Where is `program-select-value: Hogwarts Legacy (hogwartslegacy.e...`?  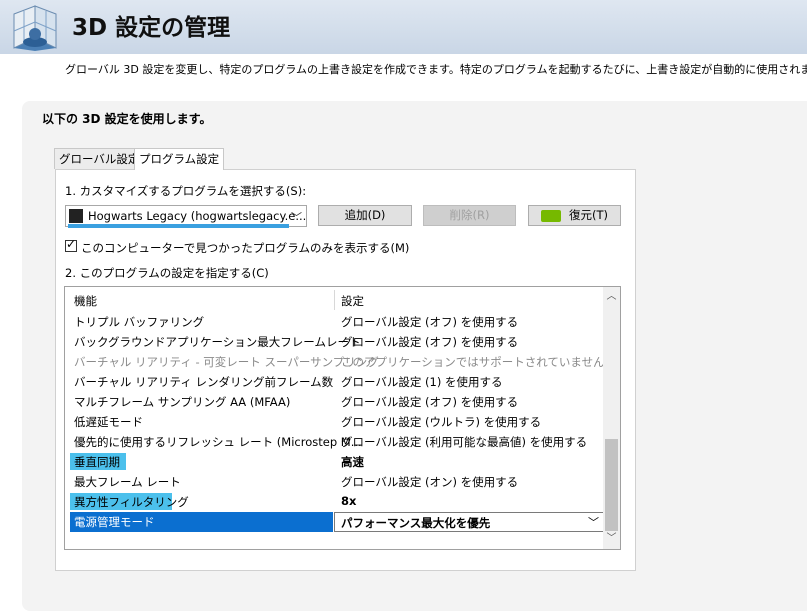
program-select-value: Hogwarts Legacy (hogwartslegacy.e... is located at coordinates (197, 216).